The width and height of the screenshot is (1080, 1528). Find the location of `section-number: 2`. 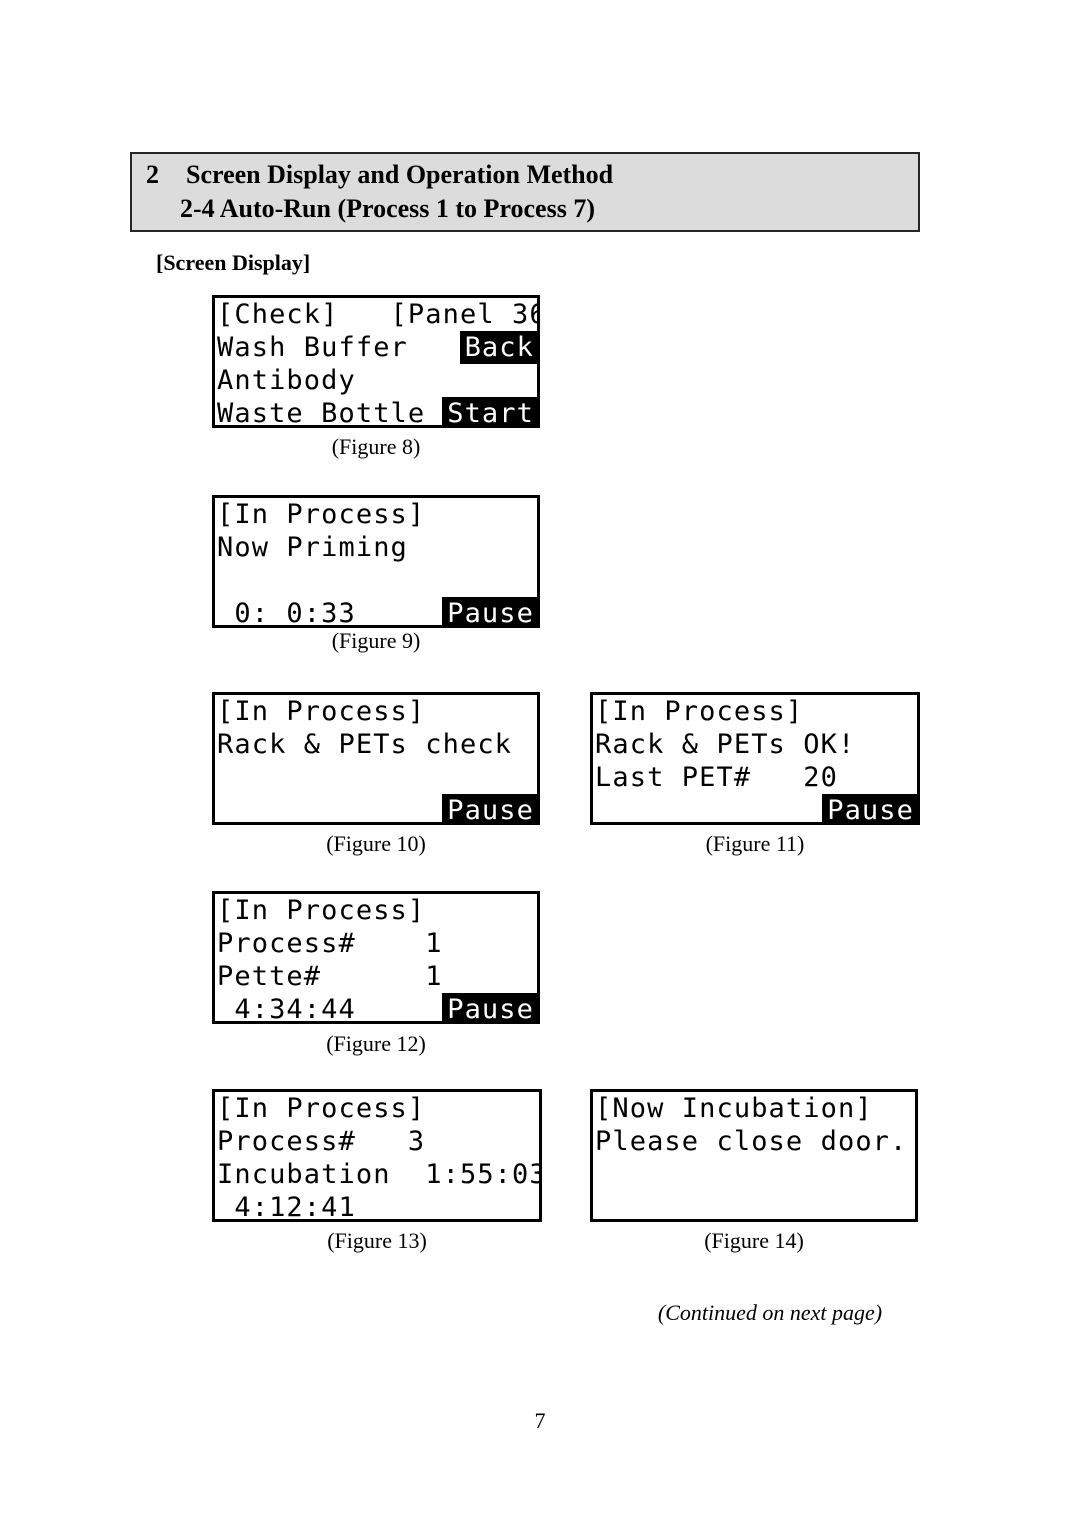

section-number: 2 is located at coordinates (152, 174).